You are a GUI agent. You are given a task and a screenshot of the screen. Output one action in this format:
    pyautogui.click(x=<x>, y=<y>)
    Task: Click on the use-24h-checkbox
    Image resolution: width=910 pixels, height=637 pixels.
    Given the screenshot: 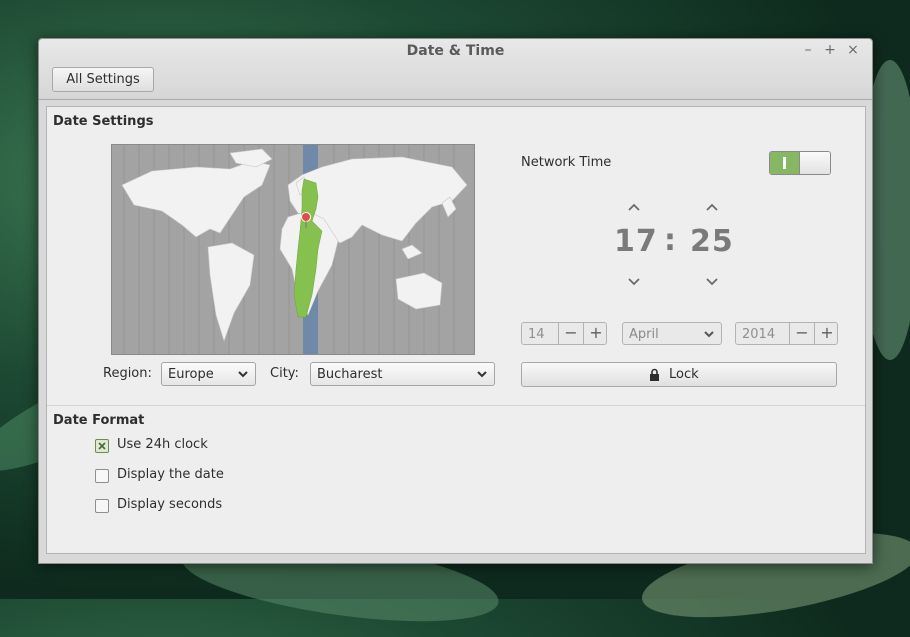 What is the action you would take?
    pyautogui.click(x=102, y=446)
    